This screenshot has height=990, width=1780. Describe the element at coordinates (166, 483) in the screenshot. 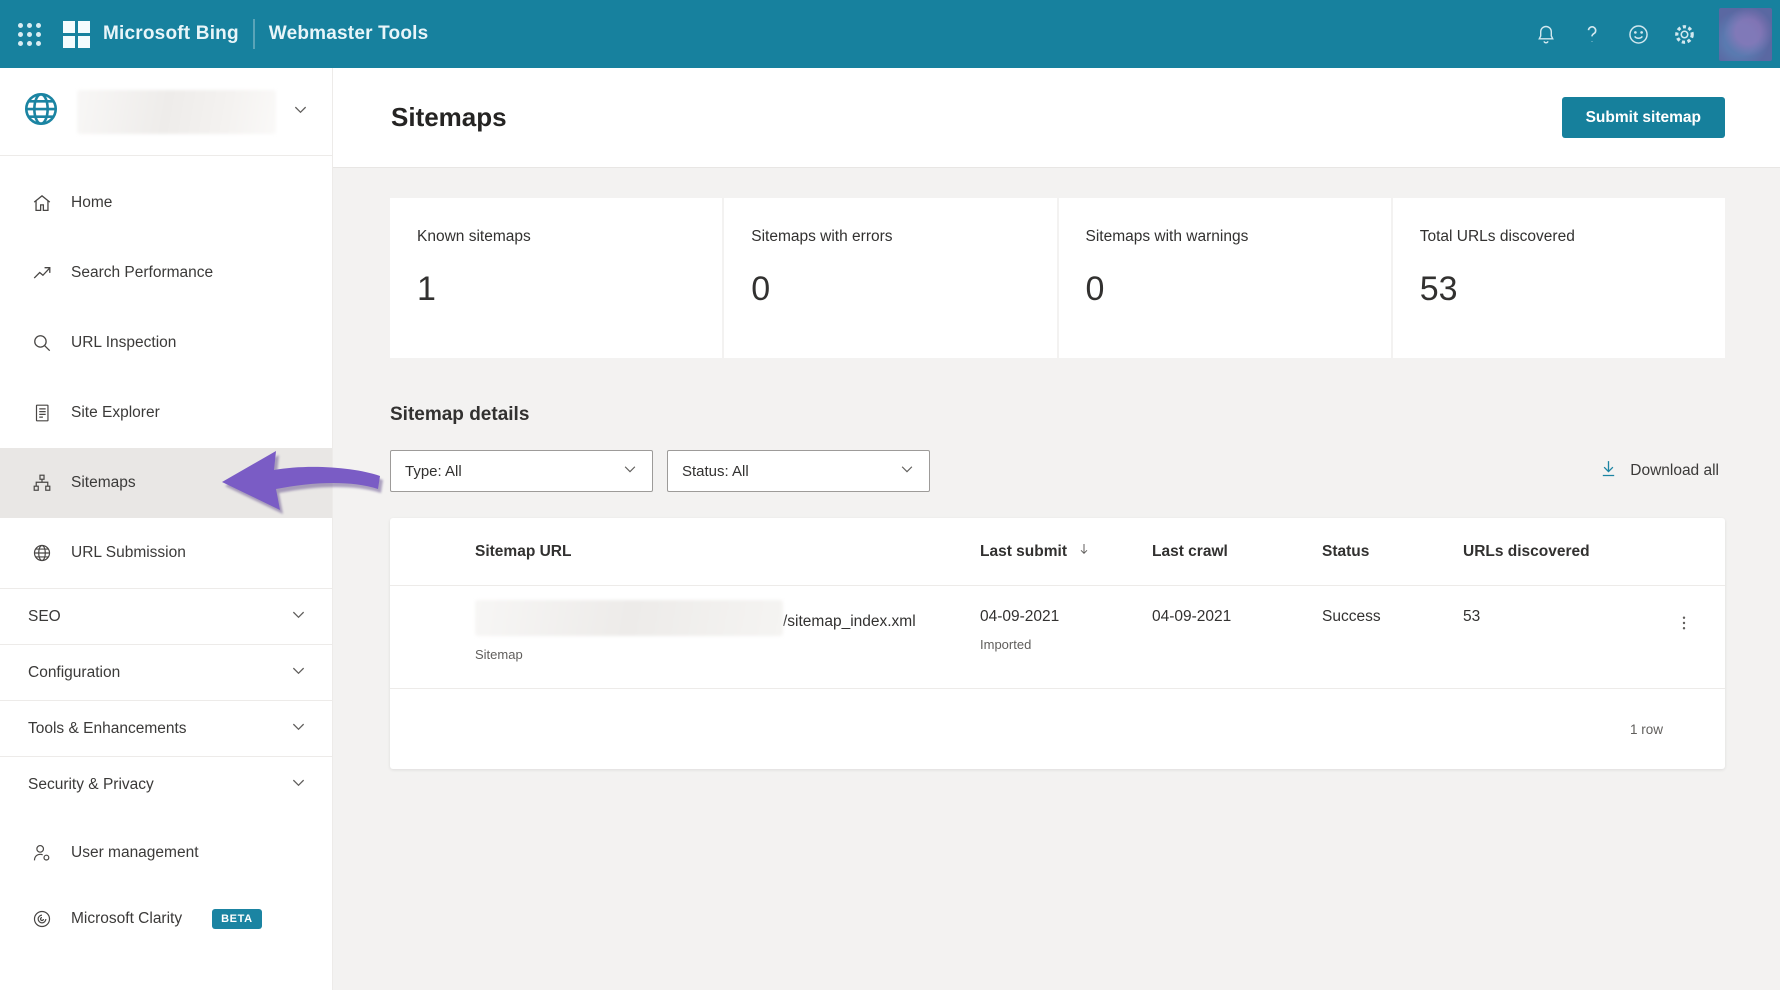

I see `sidebar-item-sitemaps: Sitemaps` at that location.